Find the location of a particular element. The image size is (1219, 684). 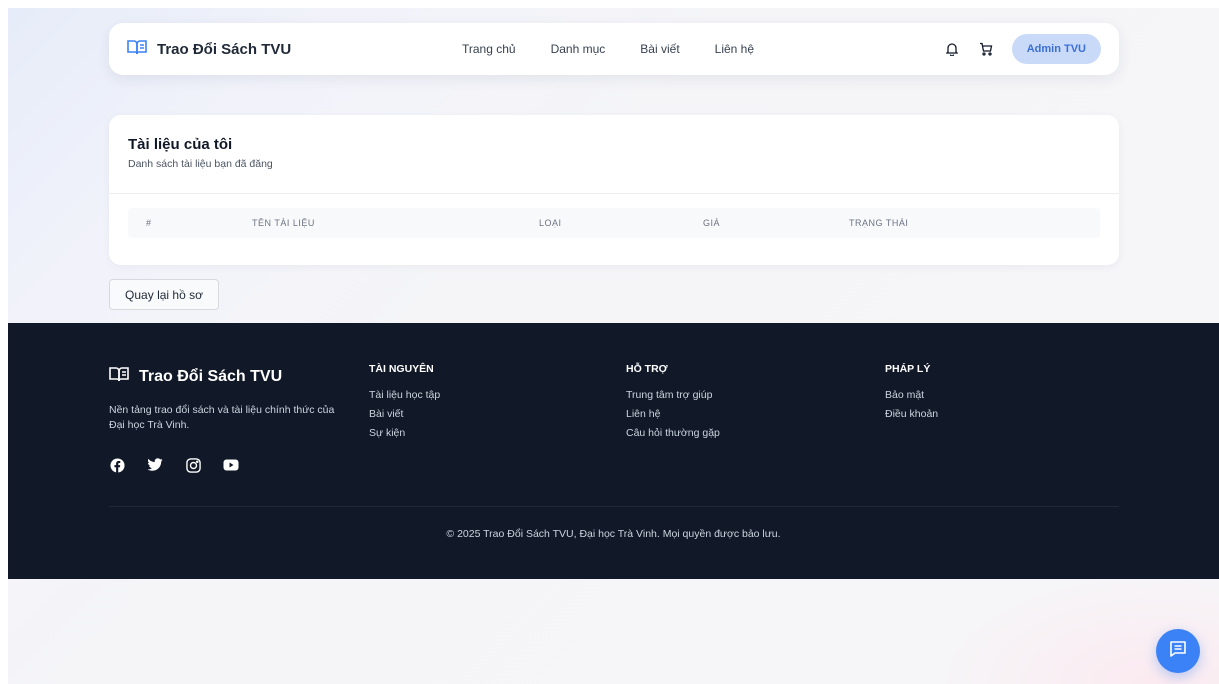

column-header-type: LOẠI is located at coordinates (550, 223).